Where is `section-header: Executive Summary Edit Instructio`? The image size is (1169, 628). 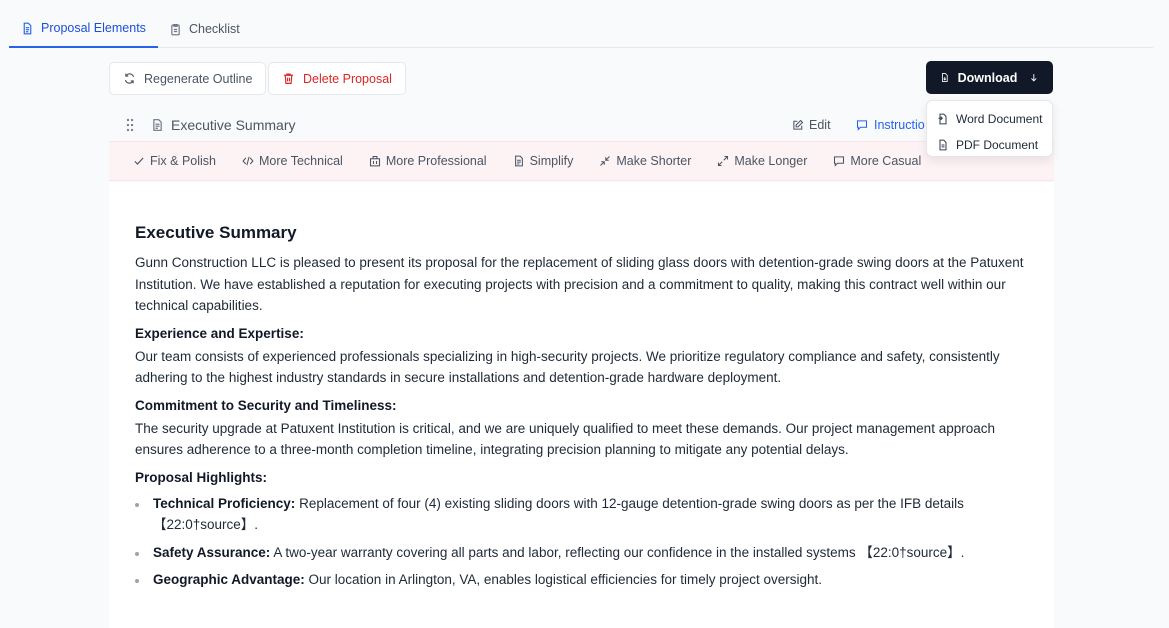
section-header: Executive Summary Edit Instructio is located at coordinates (581, 125).